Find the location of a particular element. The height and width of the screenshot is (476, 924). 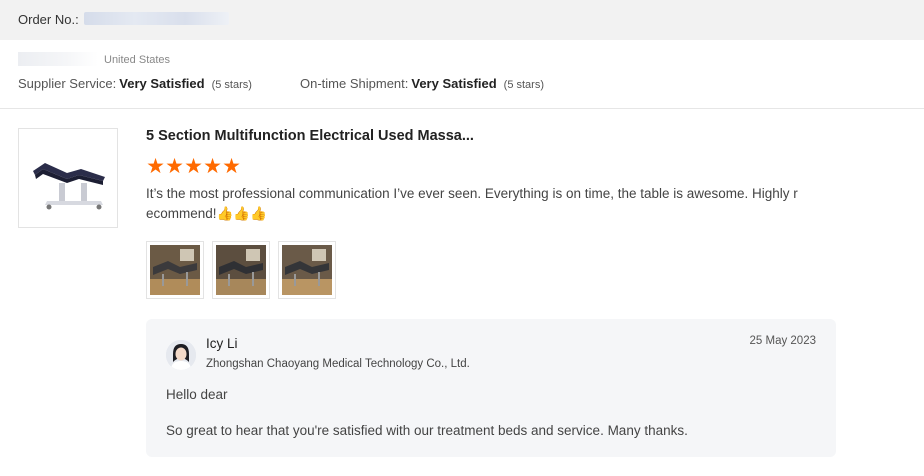

reply-greeting: Hello dear is located at coordinates (197, 394).